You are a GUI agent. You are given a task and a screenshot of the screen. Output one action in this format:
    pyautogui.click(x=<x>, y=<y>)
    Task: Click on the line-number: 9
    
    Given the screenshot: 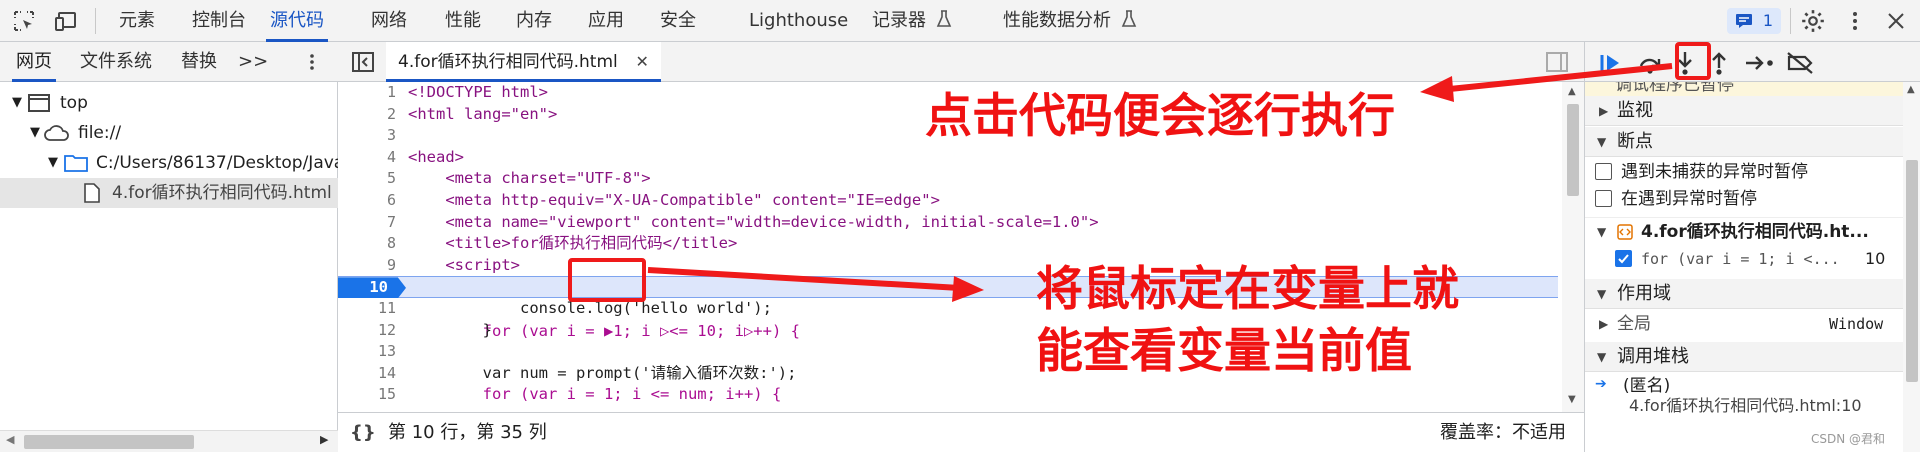 What is the action you would take?
    pyautogui.click(x=367, y=266)
    